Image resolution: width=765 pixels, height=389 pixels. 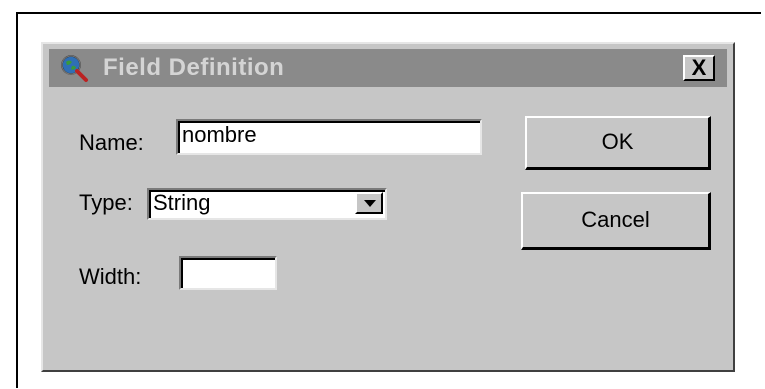 What do you see at coordinates (267, 204) in the screenshot?
I see `type-select: String` at bounding box center [267, 204].